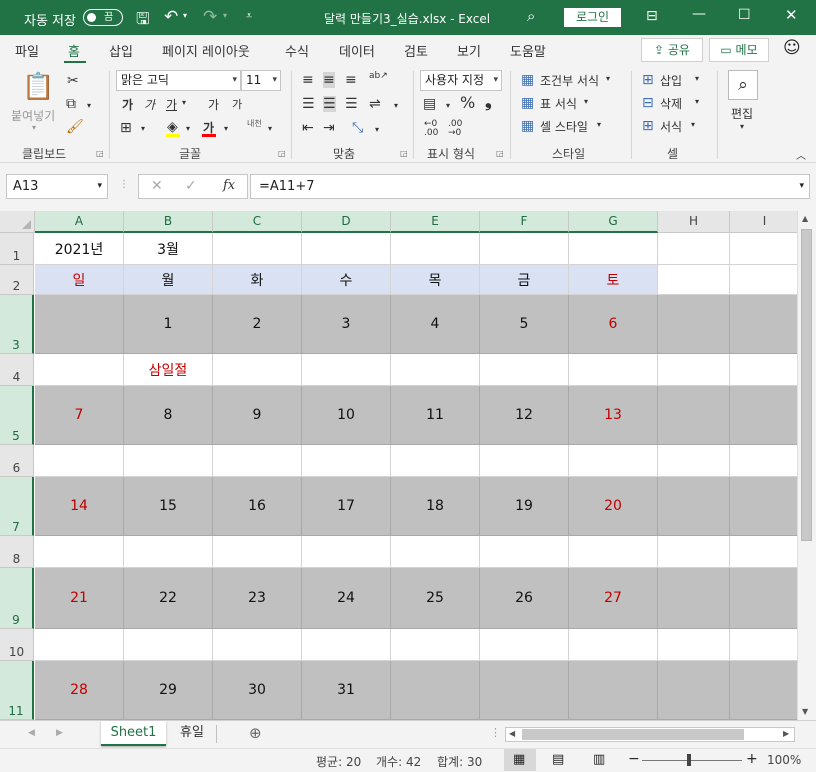  What do you see at coordinates (74, 50) in the screenshot?
I see `tab-home: 홈` at bounding box center [74, 50].